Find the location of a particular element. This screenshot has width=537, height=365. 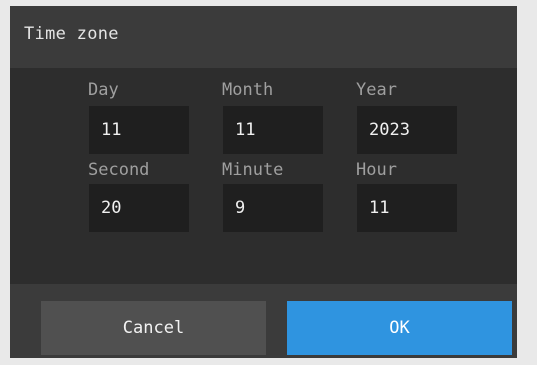

year-label: Year is located at coordinates (376, 90).